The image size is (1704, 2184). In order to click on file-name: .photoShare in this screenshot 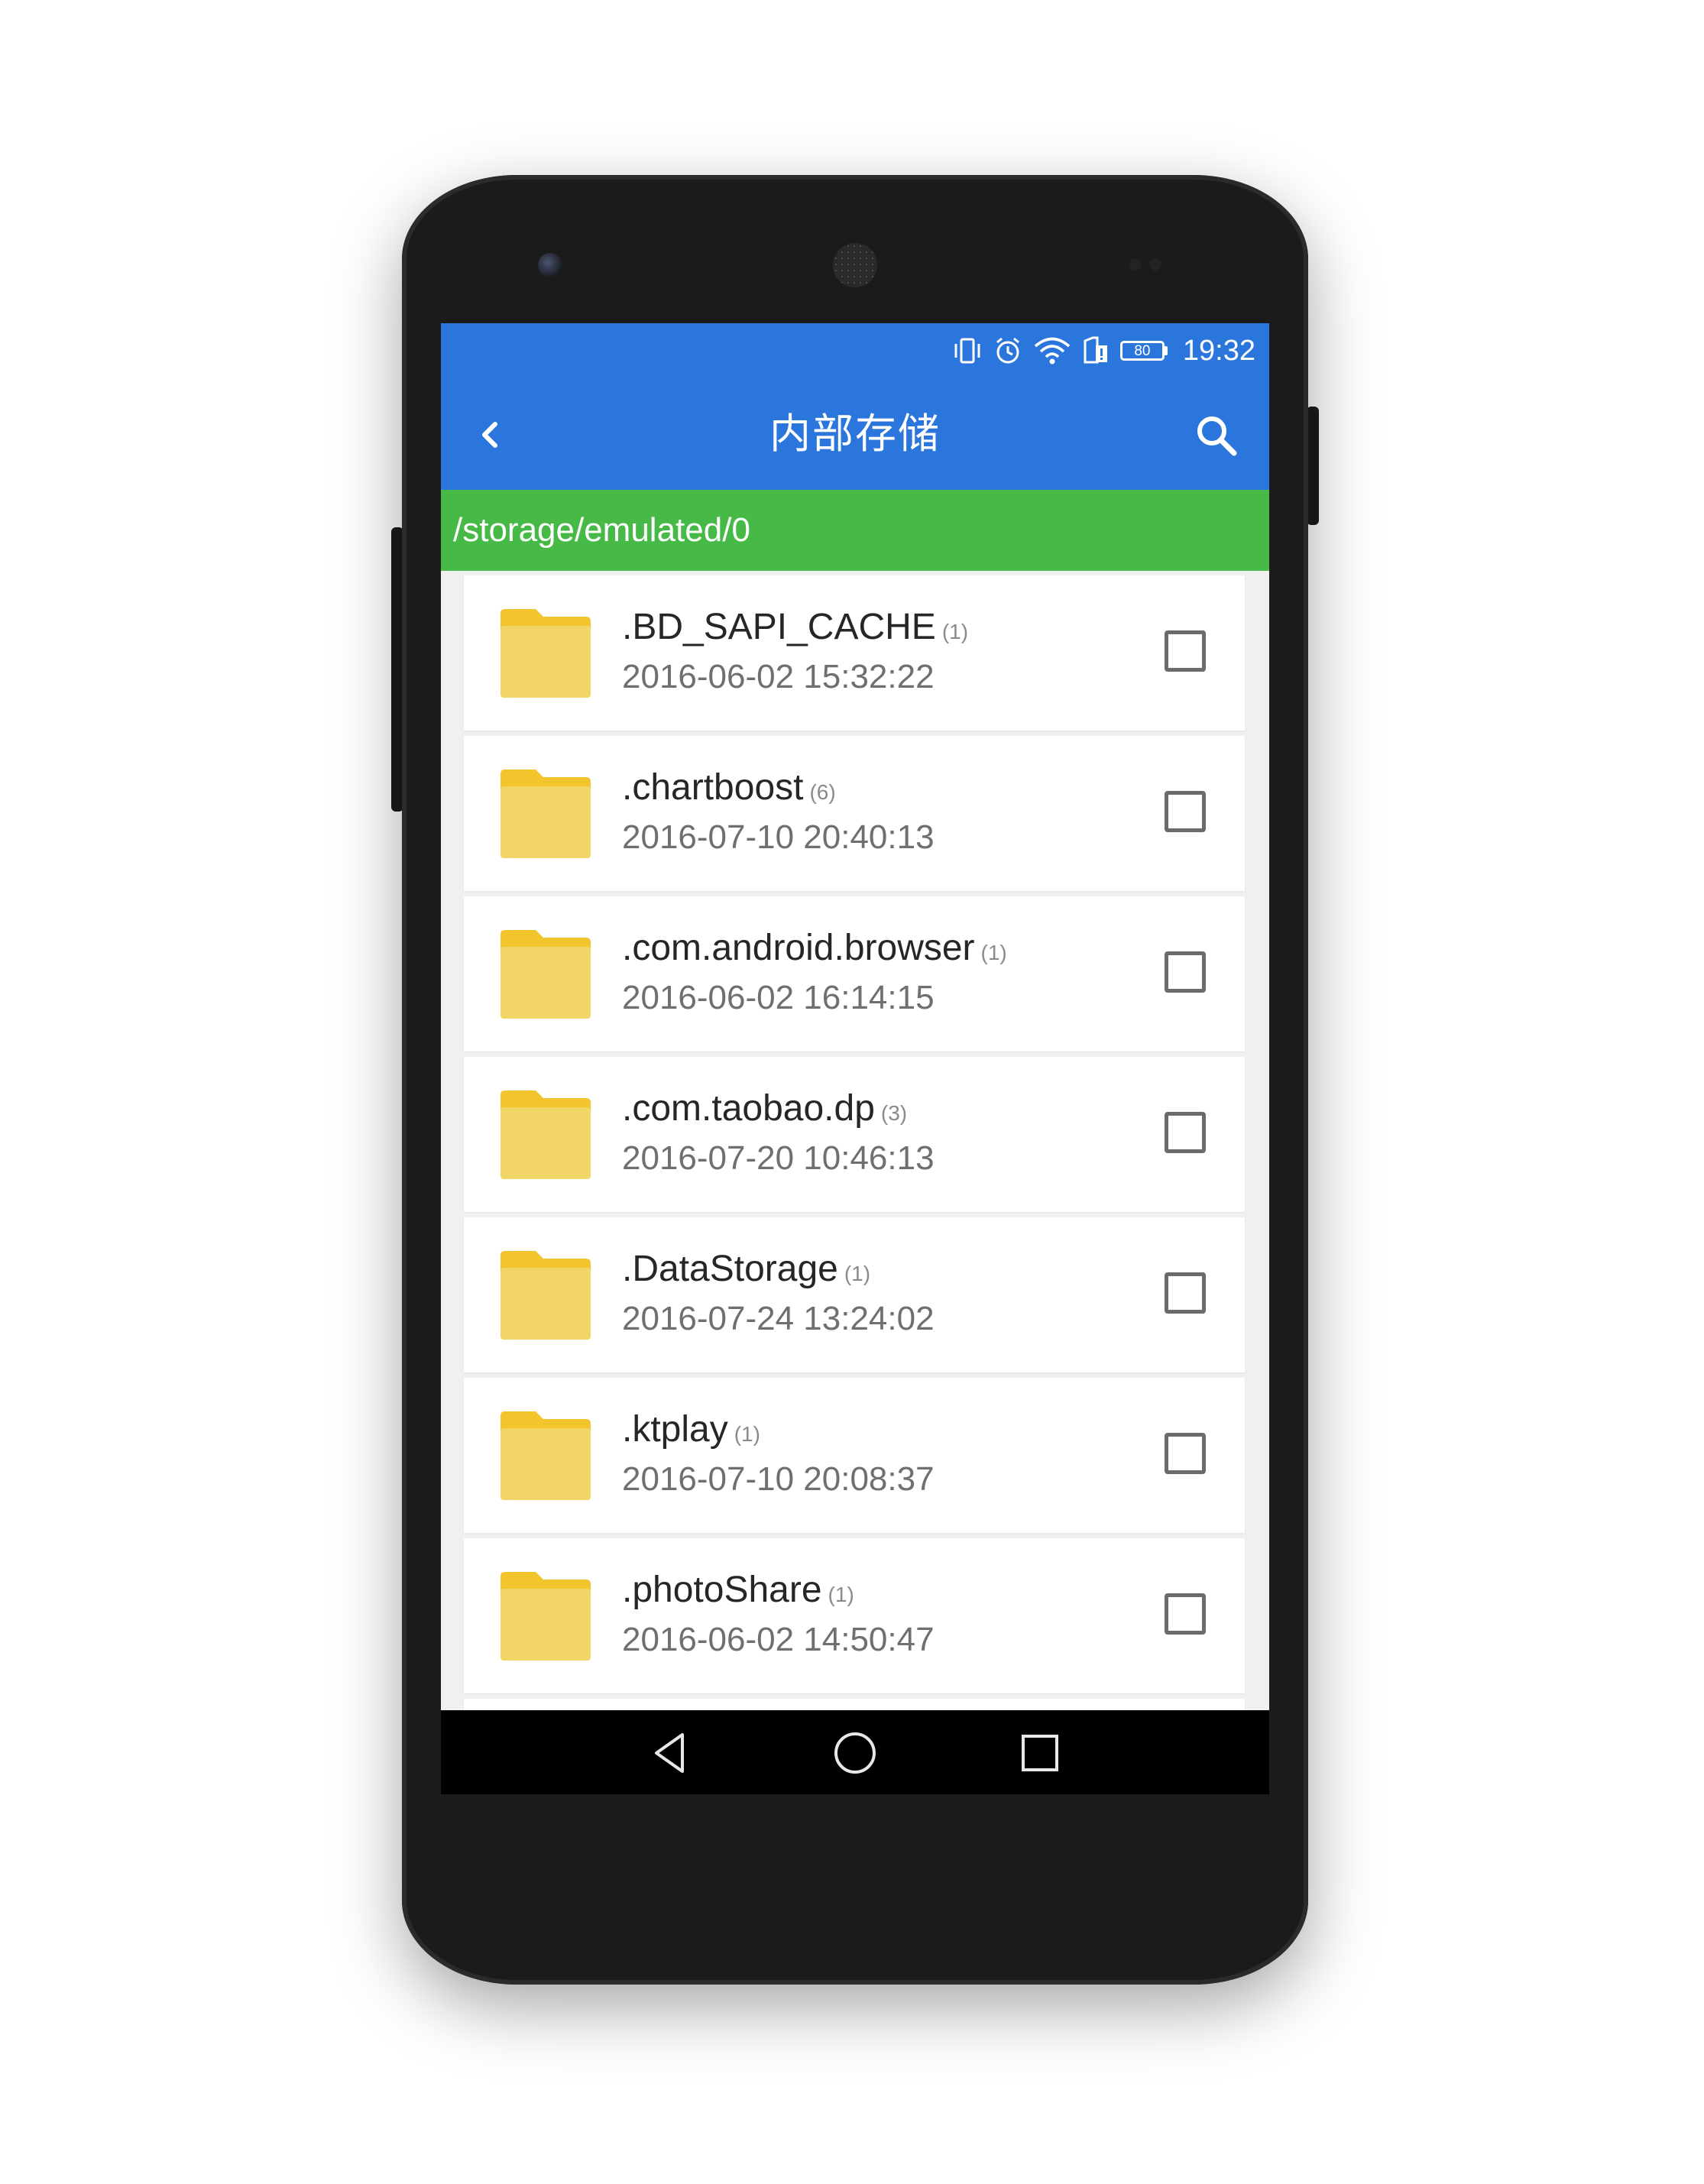, I will do `click(722, 1590)`.